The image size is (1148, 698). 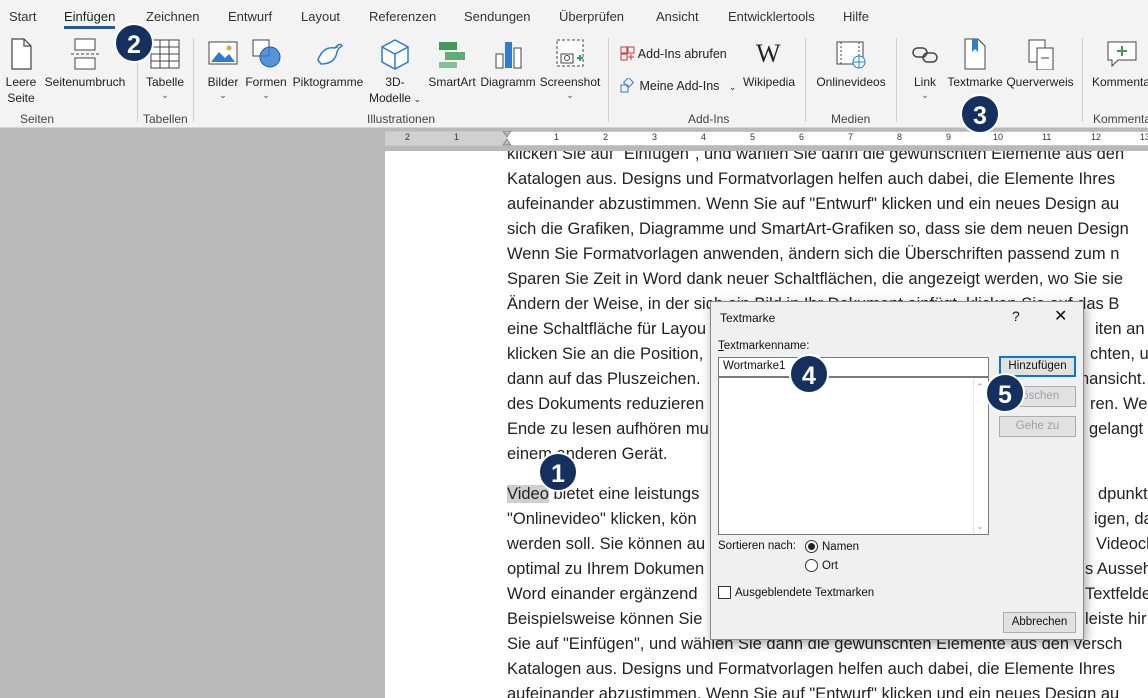 I want to click on doc-line-fragment: Textfelde, so click(x=1116, y=594).